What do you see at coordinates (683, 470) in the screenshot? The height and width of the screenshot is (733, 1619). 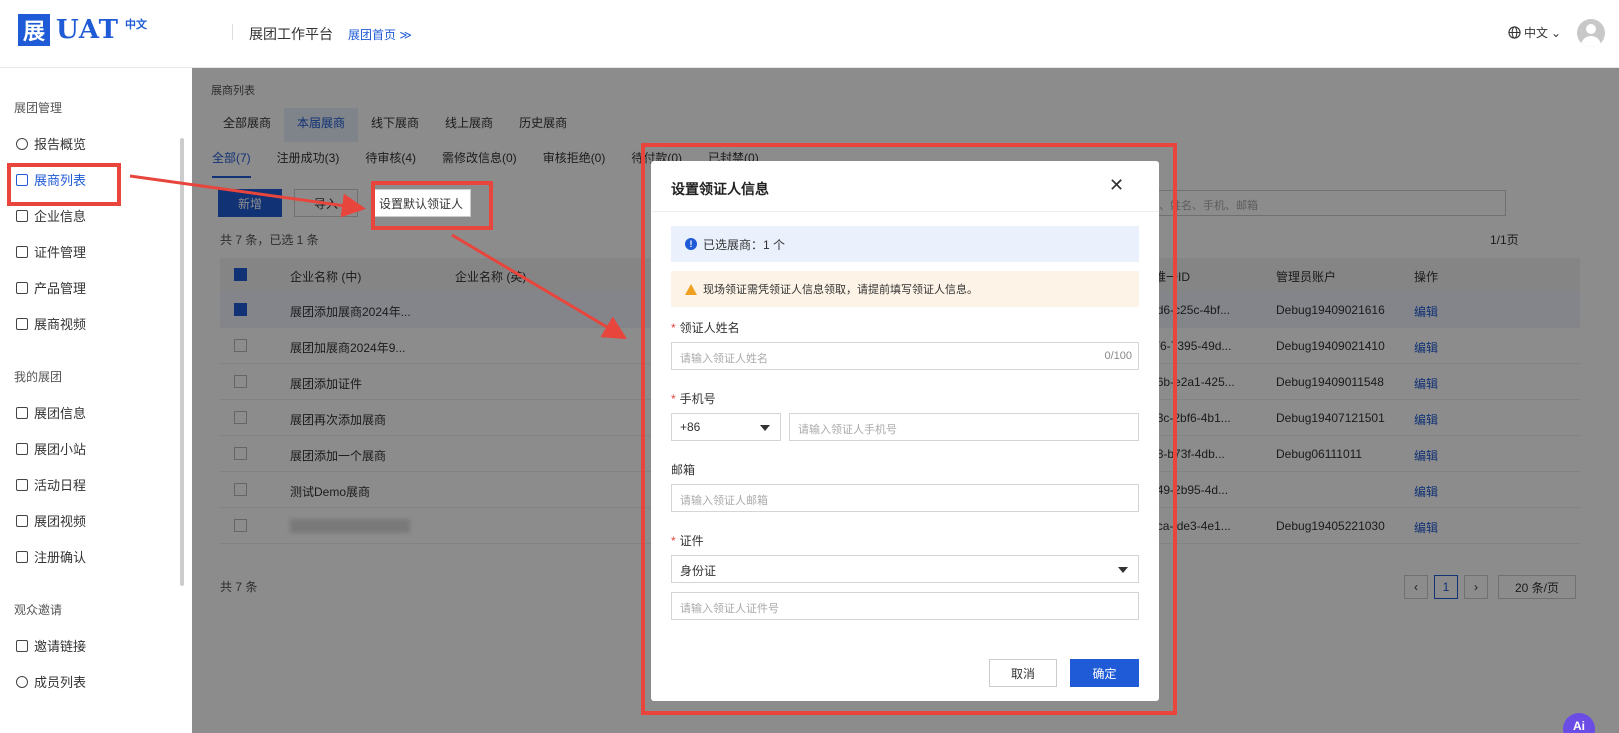 I see `email-label: 邮箱` at bounding box center [683, 470].